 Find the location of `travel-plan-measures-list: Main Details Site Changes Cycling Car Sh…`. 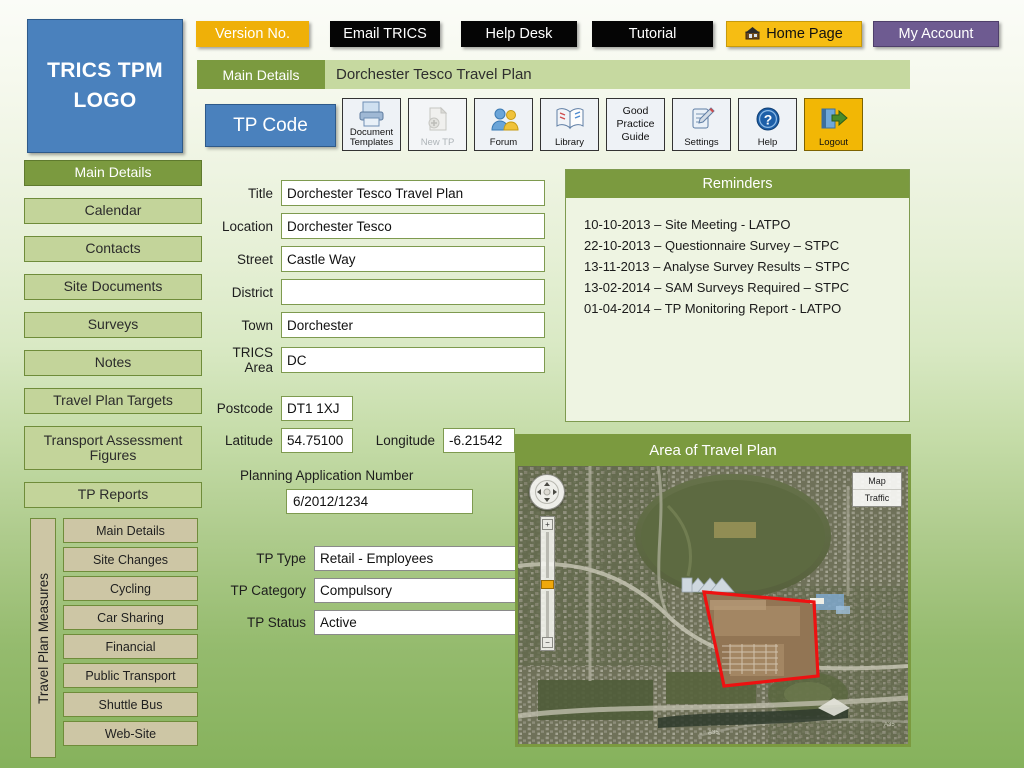

travel-plan-measures-list: Main Details Site Changes Cycling Car Sh… is located at coordinates (130, 638).